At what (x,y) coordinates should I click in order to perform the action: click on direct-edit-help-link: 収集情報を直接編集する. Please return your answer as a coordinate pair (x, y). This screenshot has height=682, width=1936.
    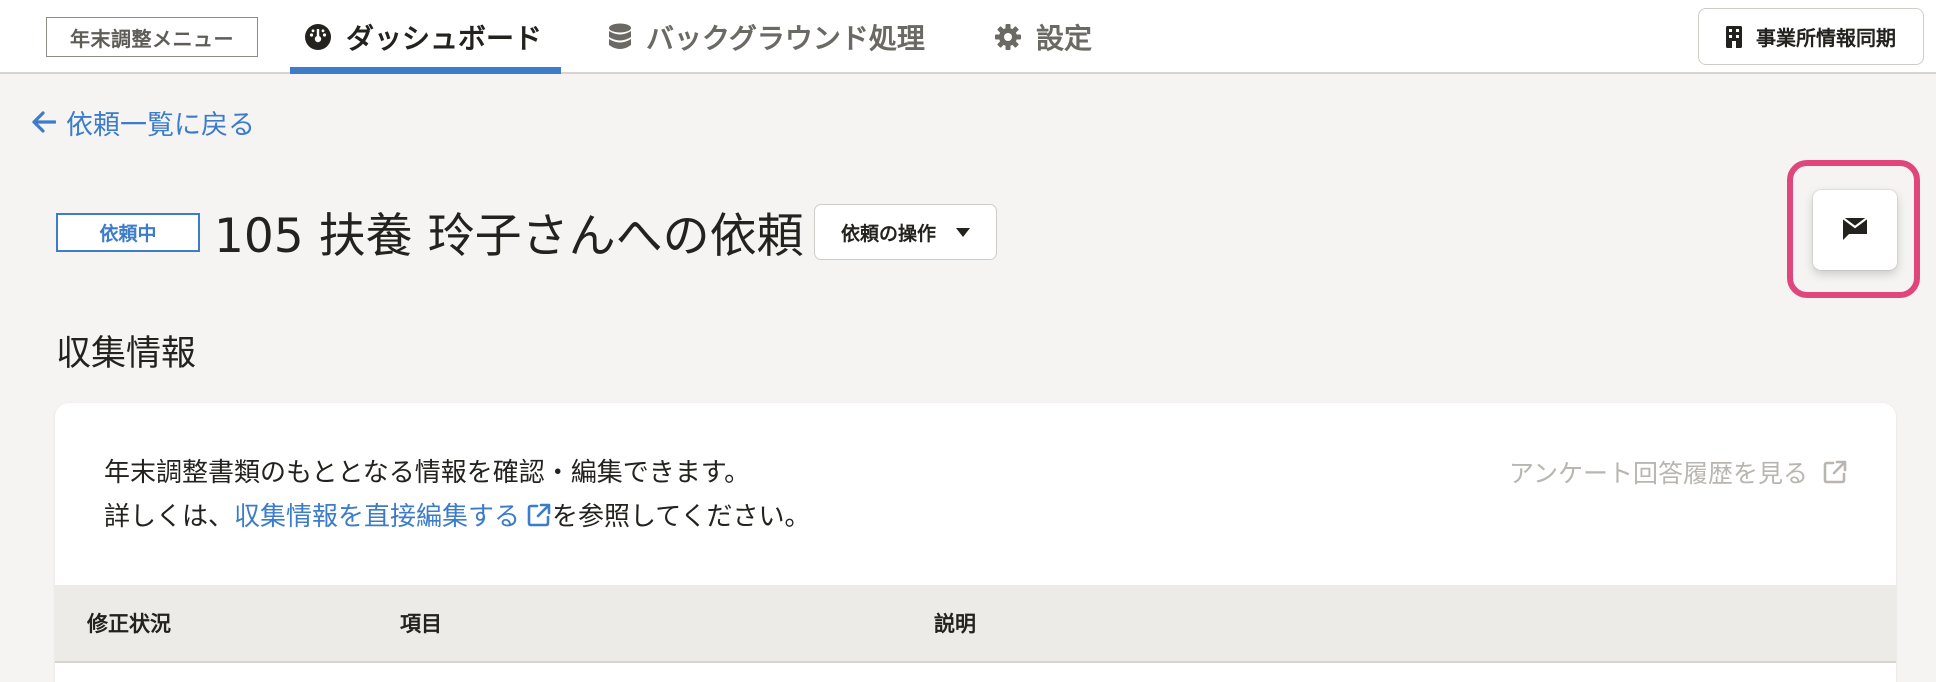
    Looking at the image, I should click on (393, 517).